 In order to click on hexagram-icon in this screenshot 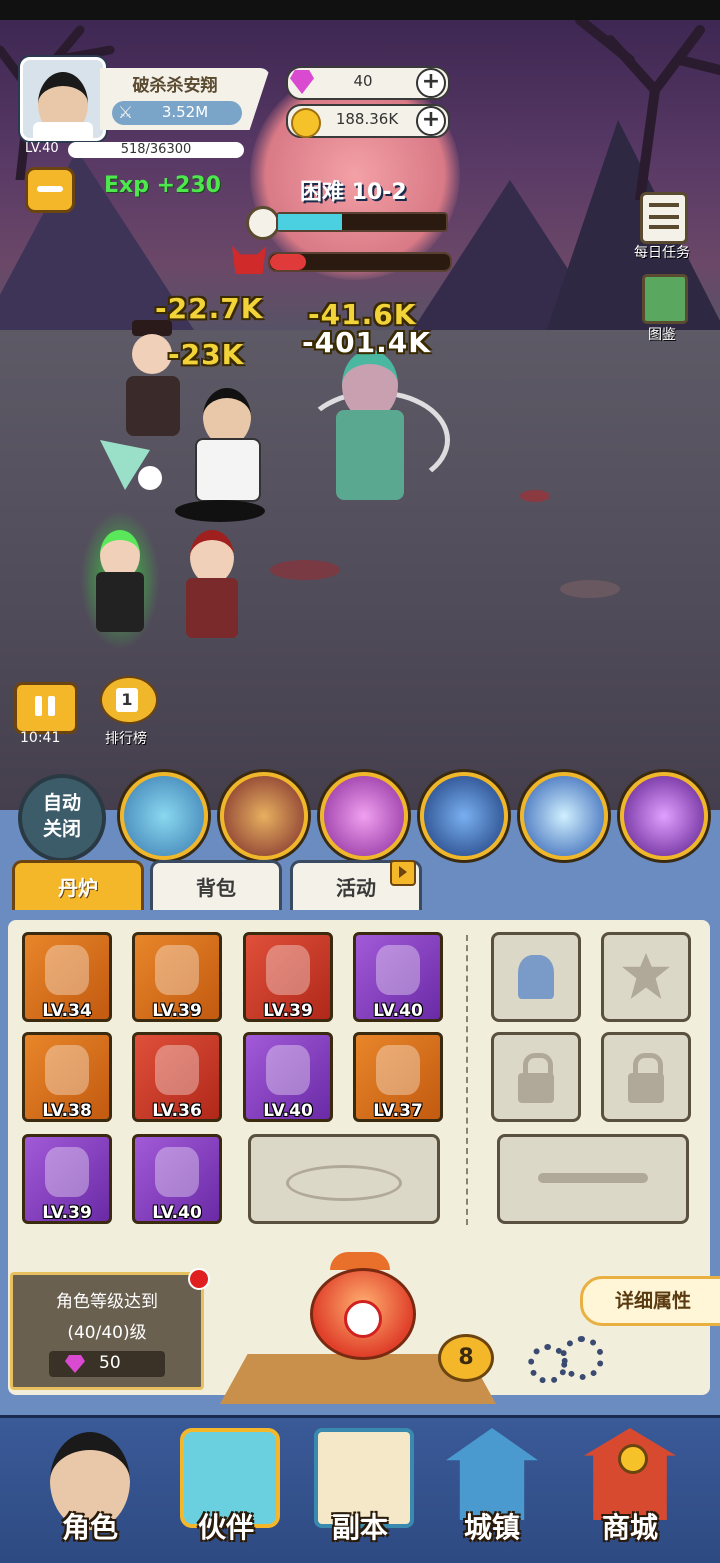, I will do `click(646, 977)`.